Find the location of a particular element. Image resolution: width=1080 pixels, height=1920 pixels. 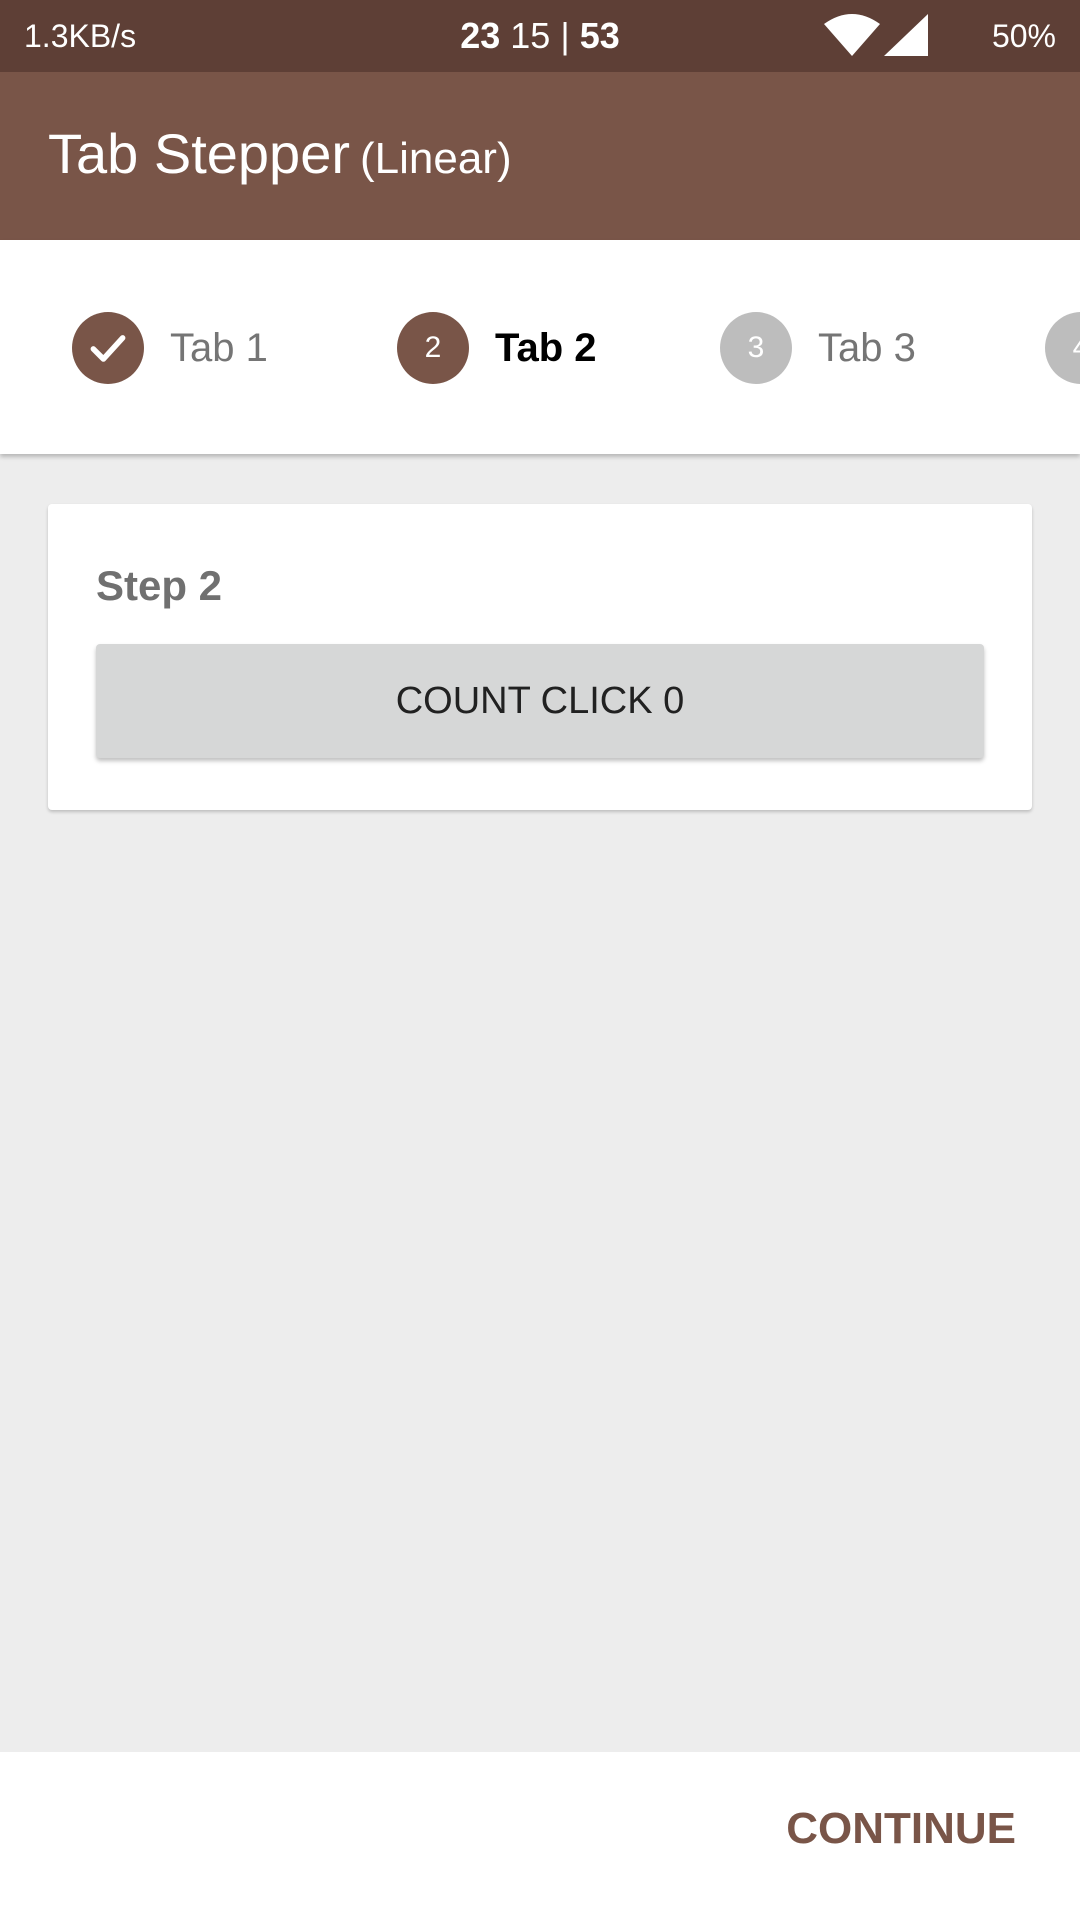

clock-second: 53 is located at coordinates (599, 35).